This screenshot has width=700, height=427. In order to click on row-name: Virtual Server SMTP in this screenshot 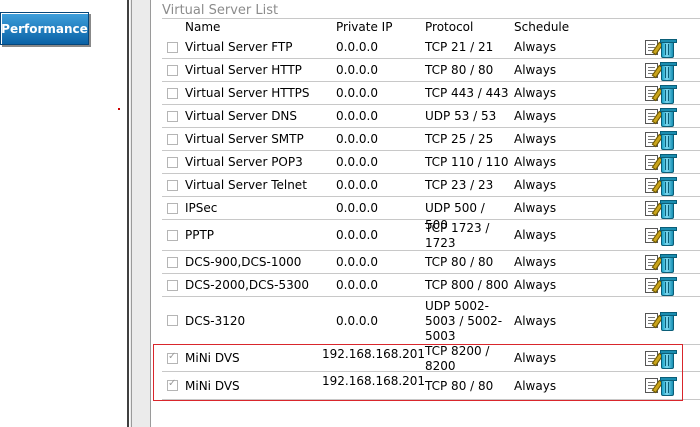, I will do `click(244, 139)`.